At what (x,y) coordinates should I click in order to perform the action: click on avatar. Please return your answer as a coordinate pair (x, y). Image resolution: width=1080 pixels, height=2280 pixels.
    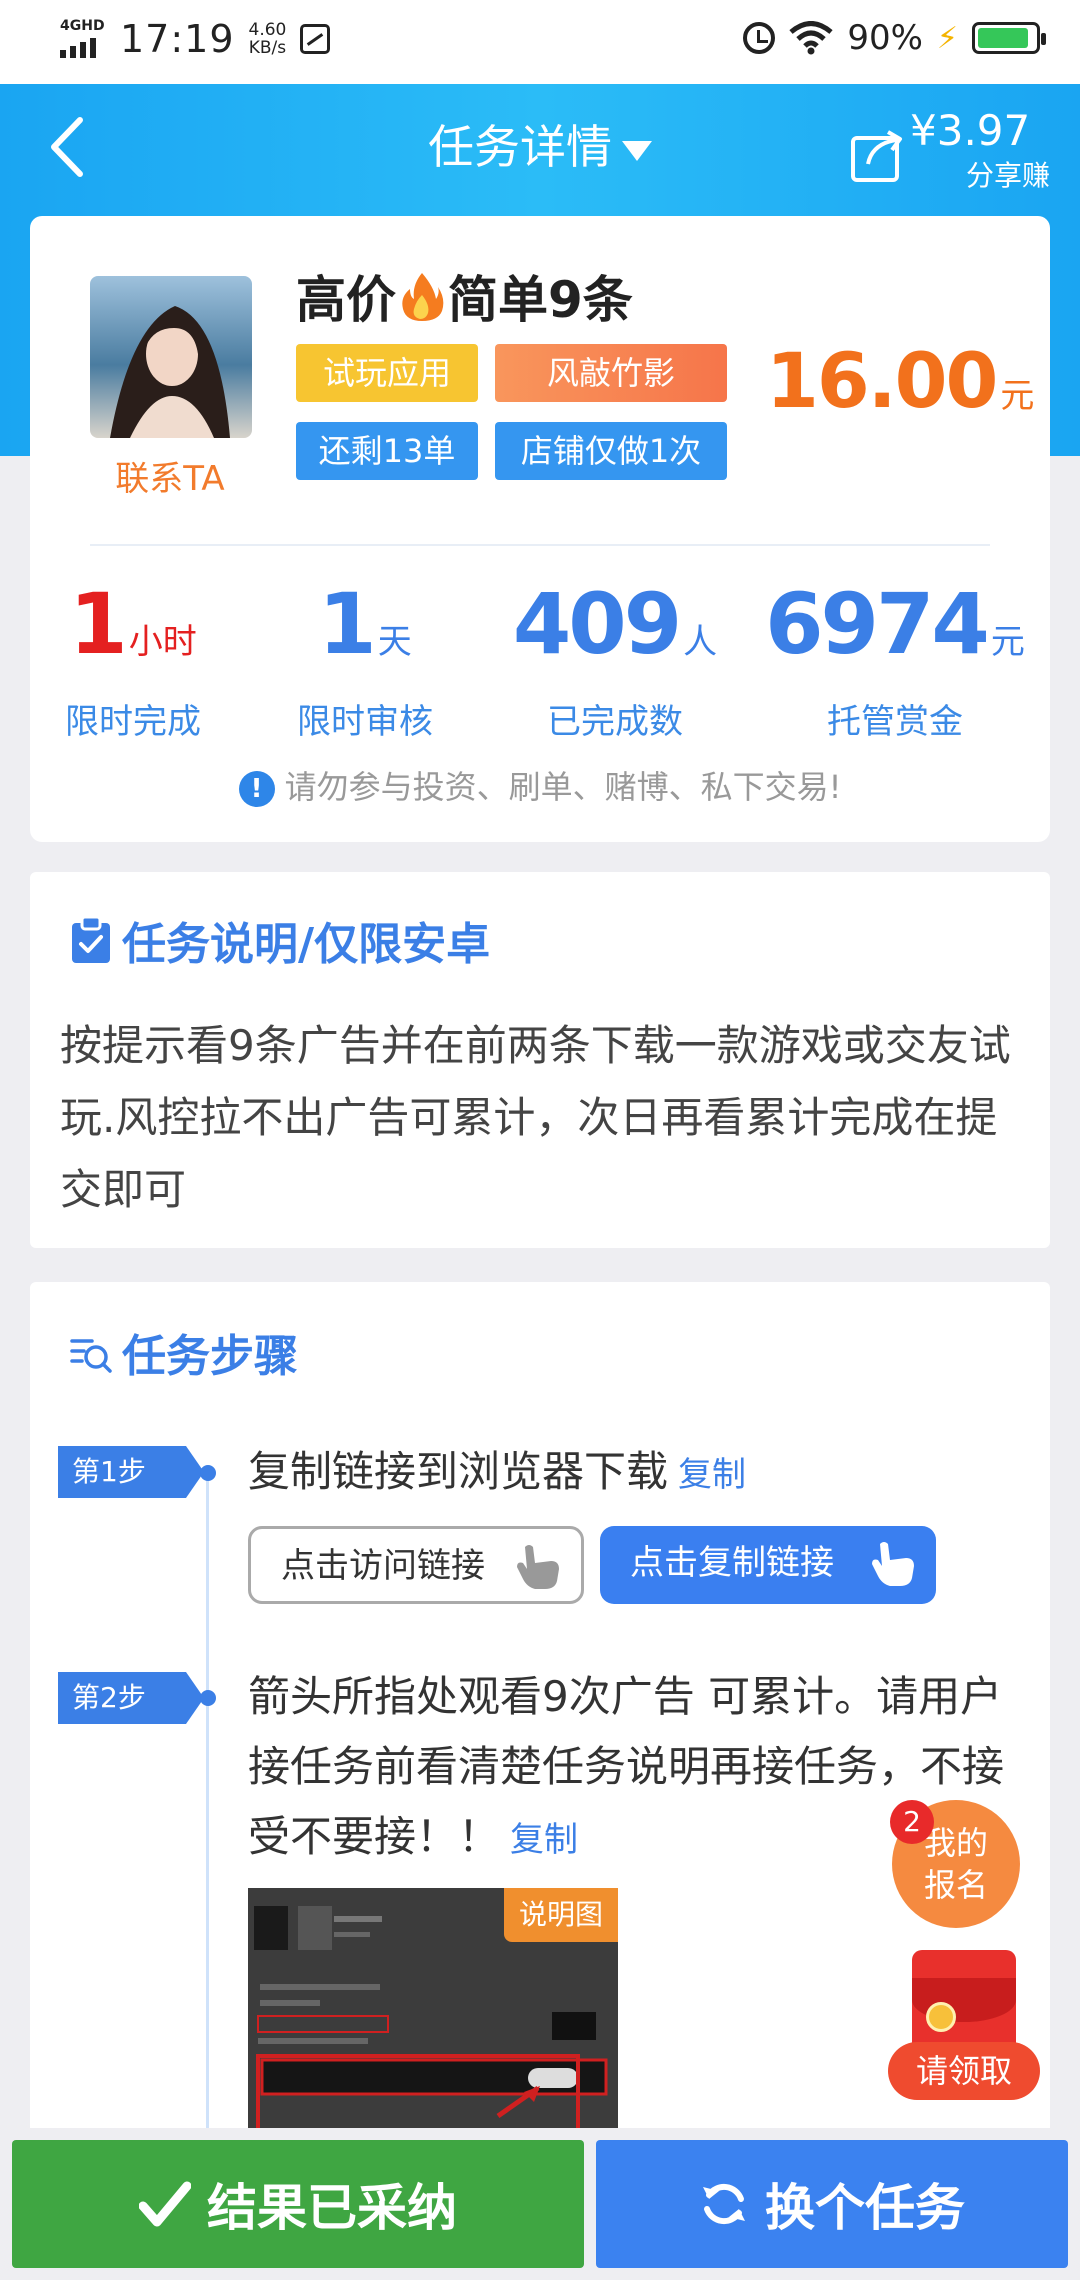
    Looking at the image, I should click on (171, 357).